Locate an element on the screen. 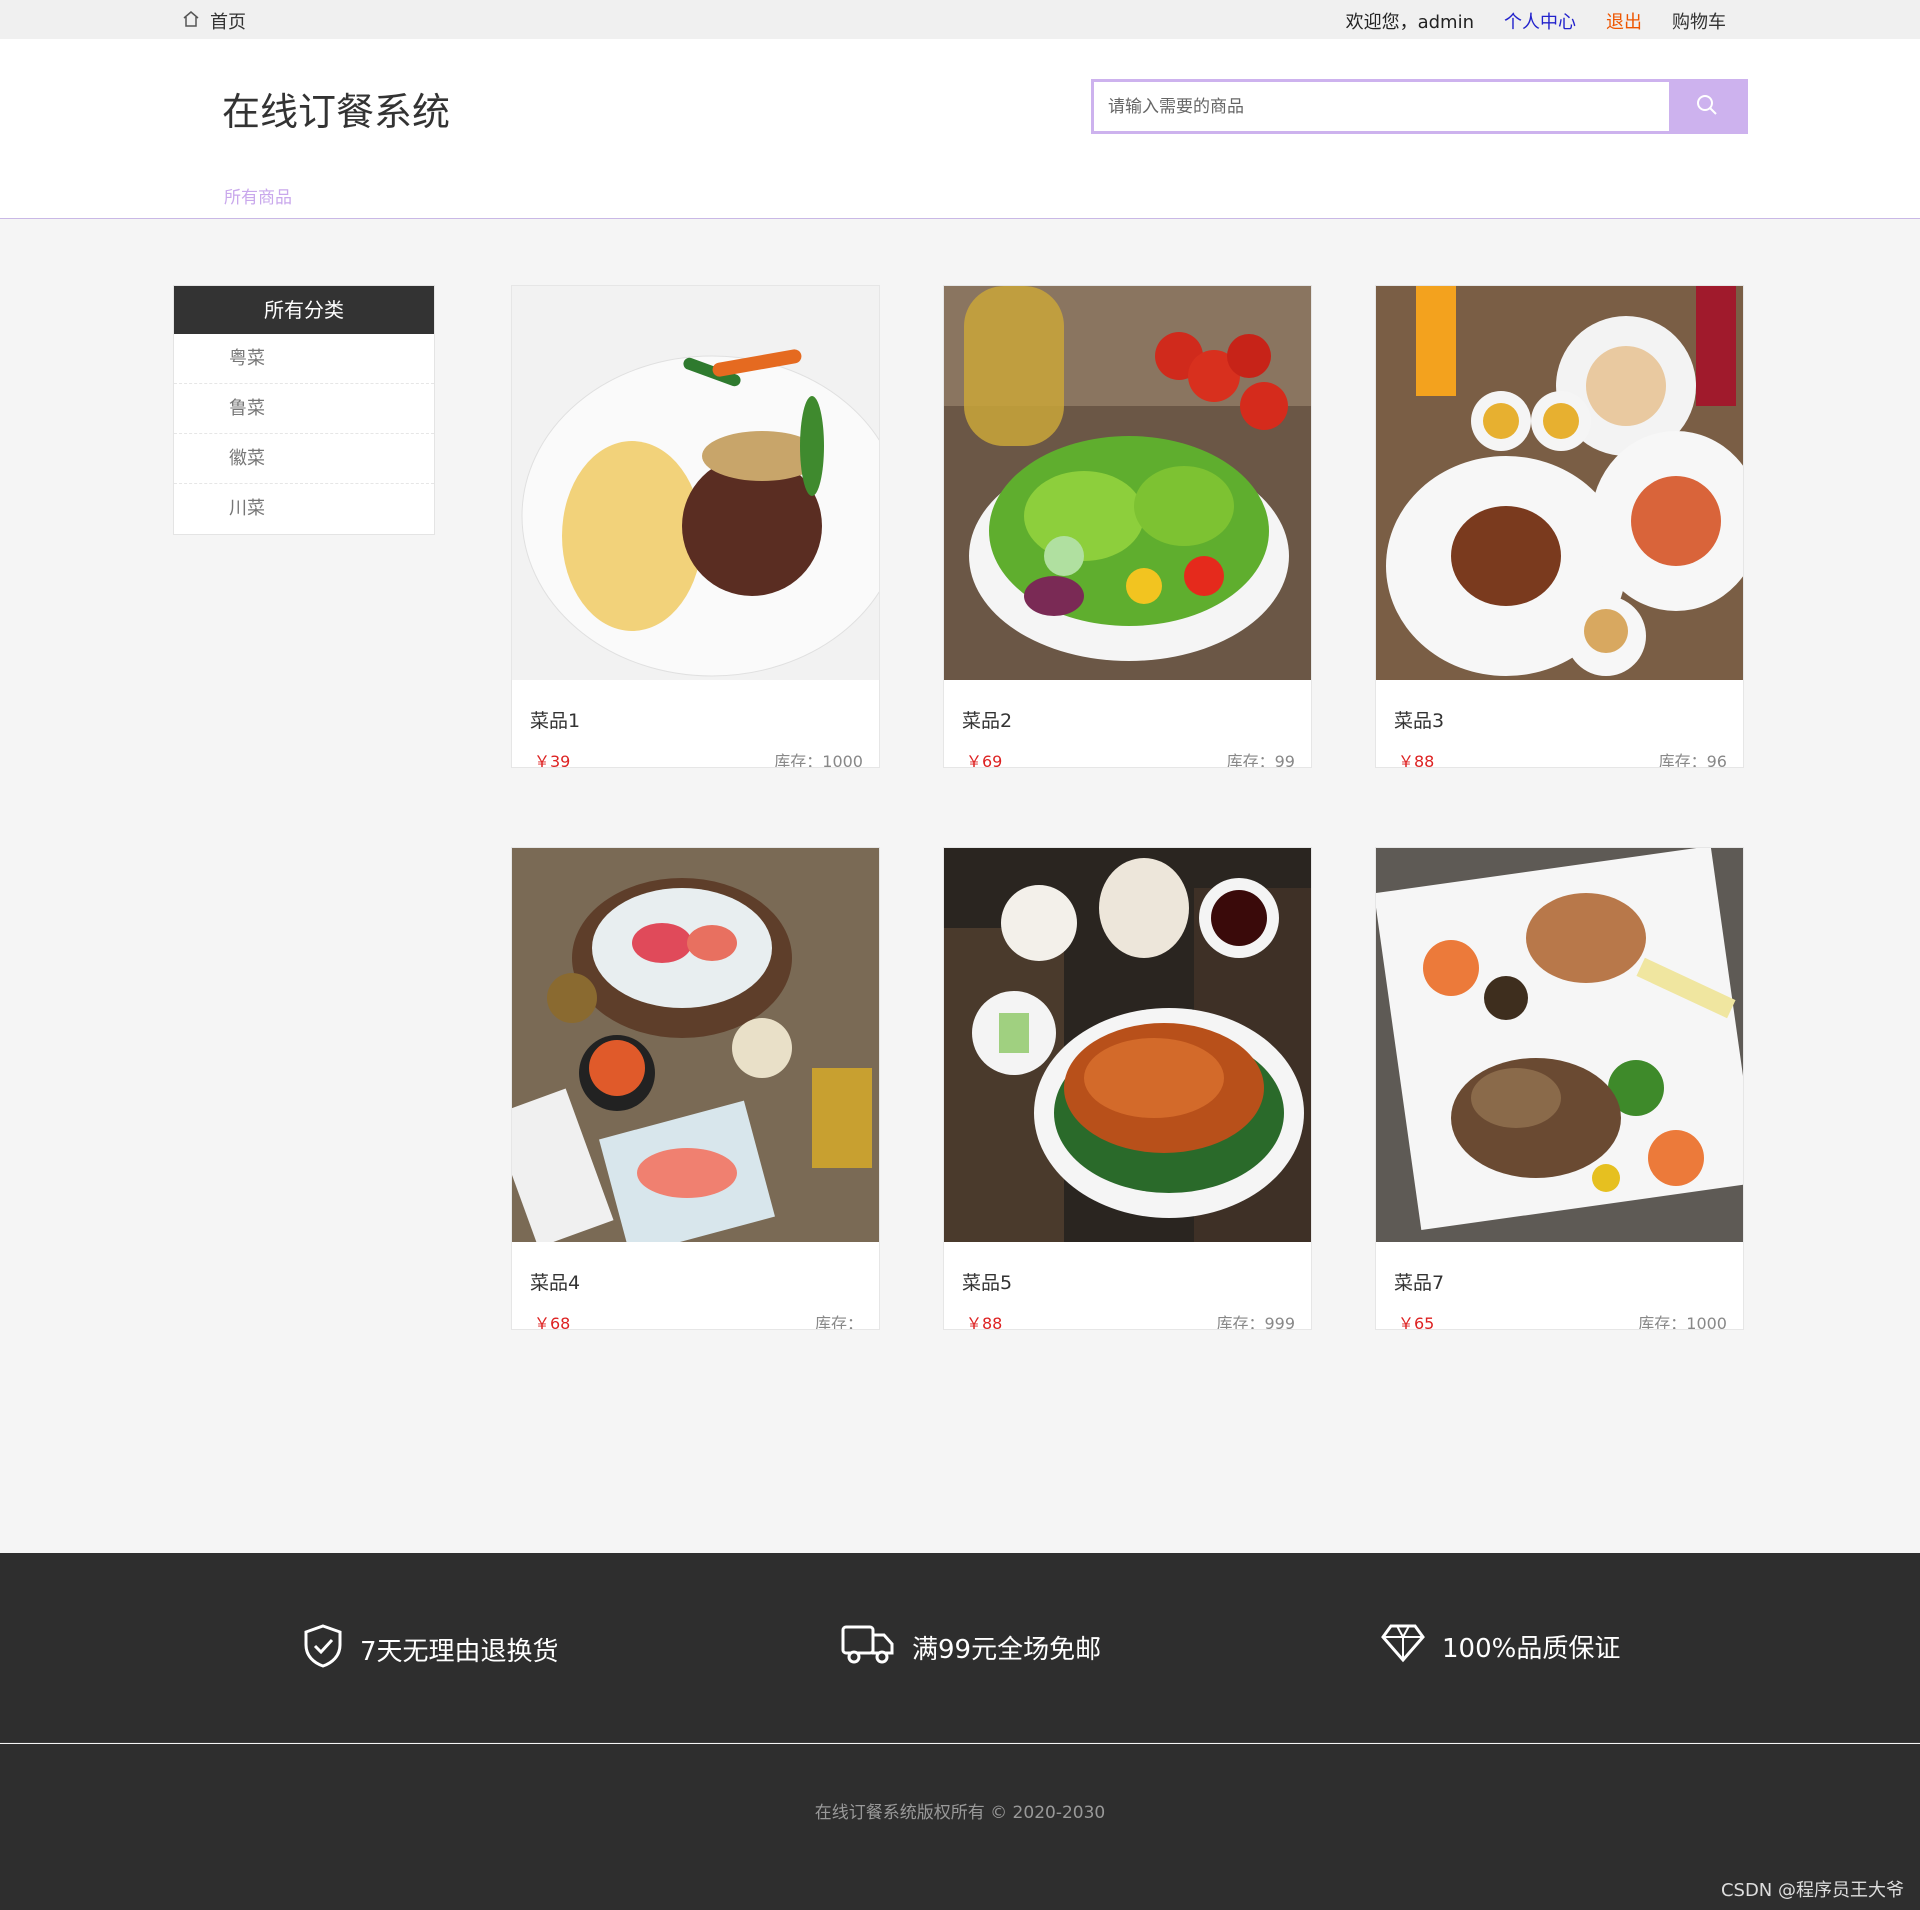 Image resolution: width=1920 pixels, height=1910 pixels. product-stock: 库存： is located at coordinates (838, 1322).